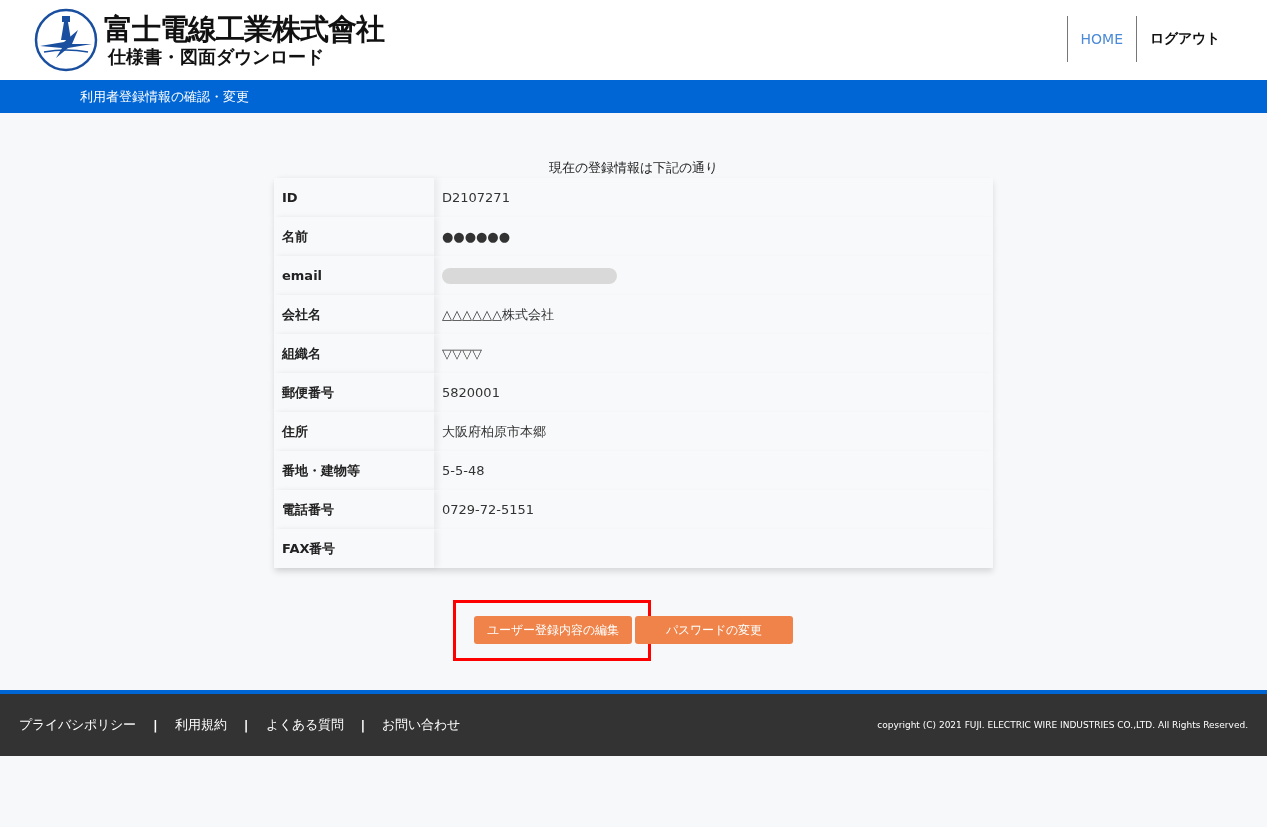 Image resolution: width=1267 pixels, height=827 pixels. What do you see at coordinates (476, 198) in the screenshot?
I see `value-cell-text: D2107271` at bounding box center [476, 198].